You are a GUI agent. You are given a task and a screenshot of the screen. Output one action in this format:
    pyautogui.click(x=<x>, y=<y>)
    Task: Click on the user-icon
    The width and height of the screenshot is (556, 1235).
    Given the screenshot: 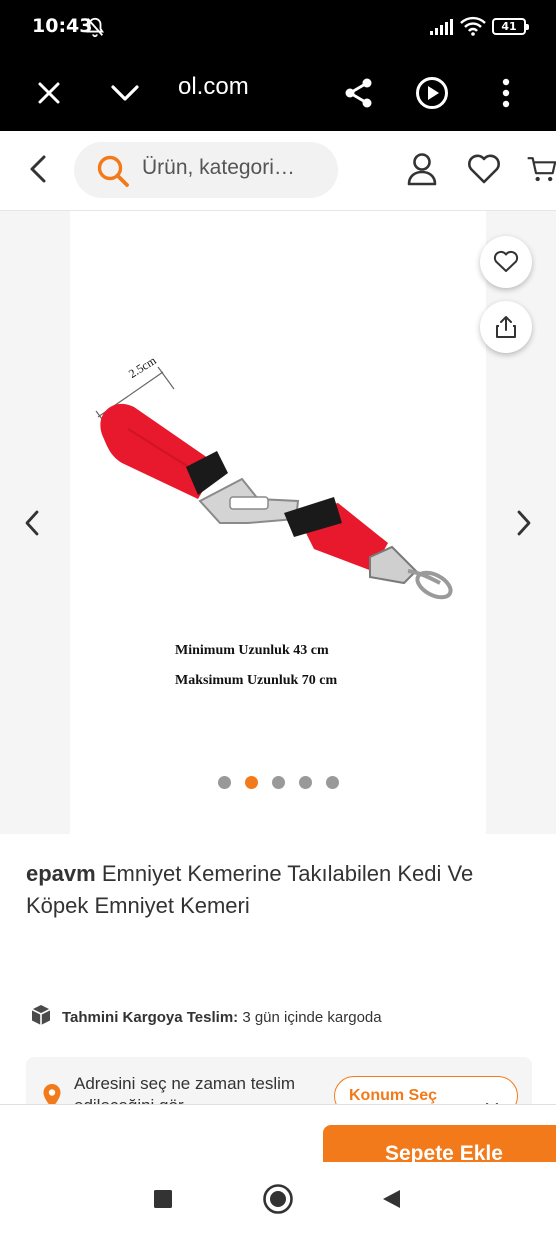 What is the action you would take?
    pyautogui.click(x=422, y=169)
    